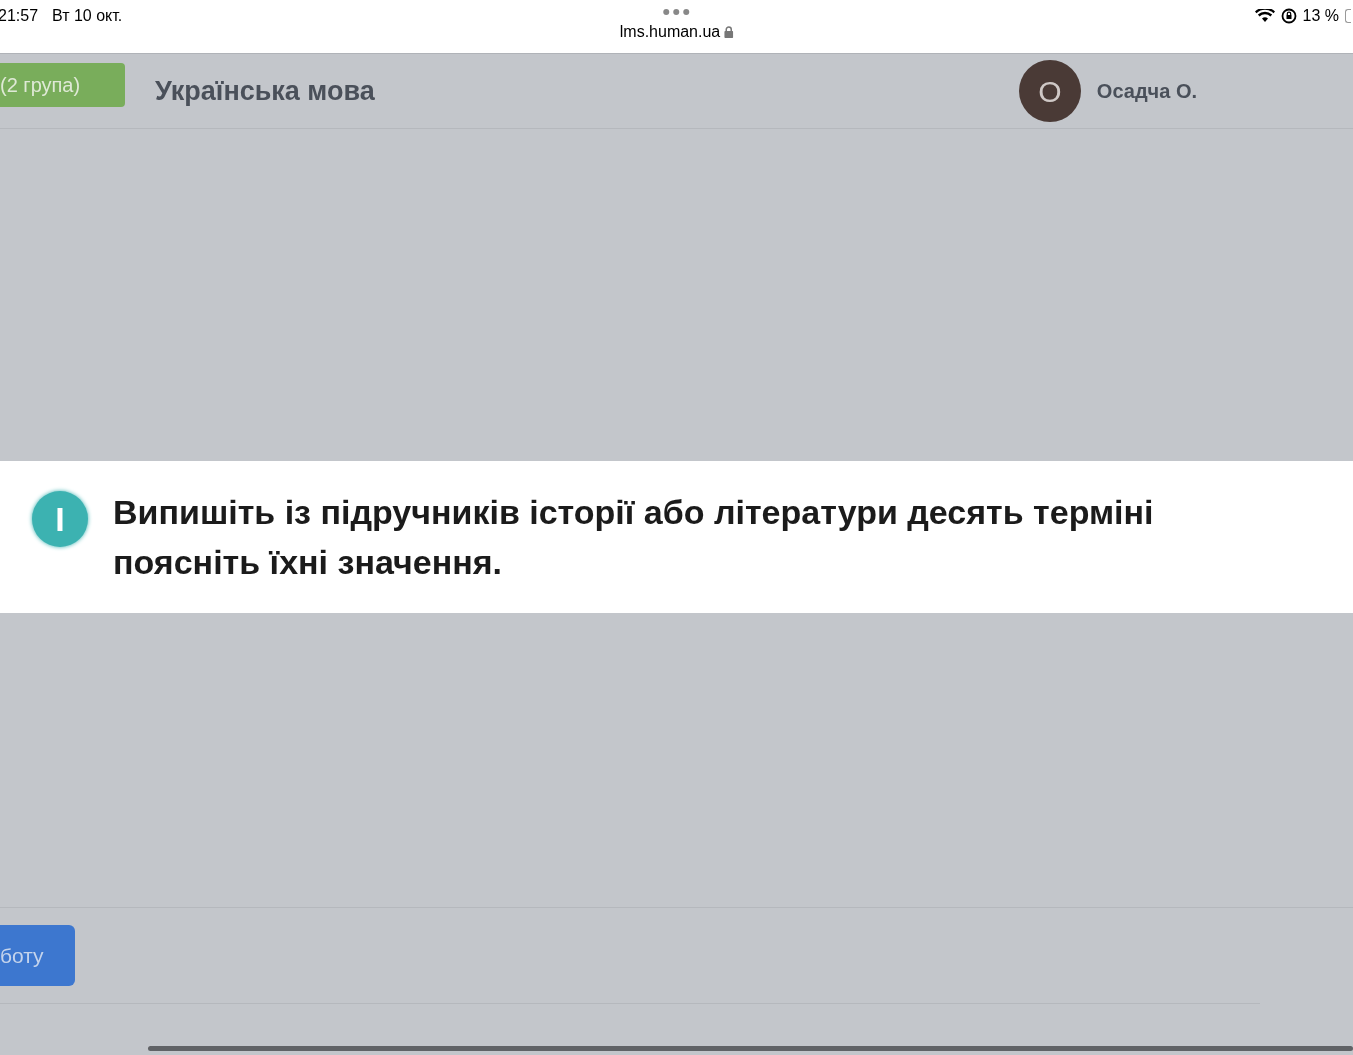 This screenshot has height=1055, width=1353. Describe the element at coordinates (1348, 16) in the screenshot. I see `battery-icon` at that location.